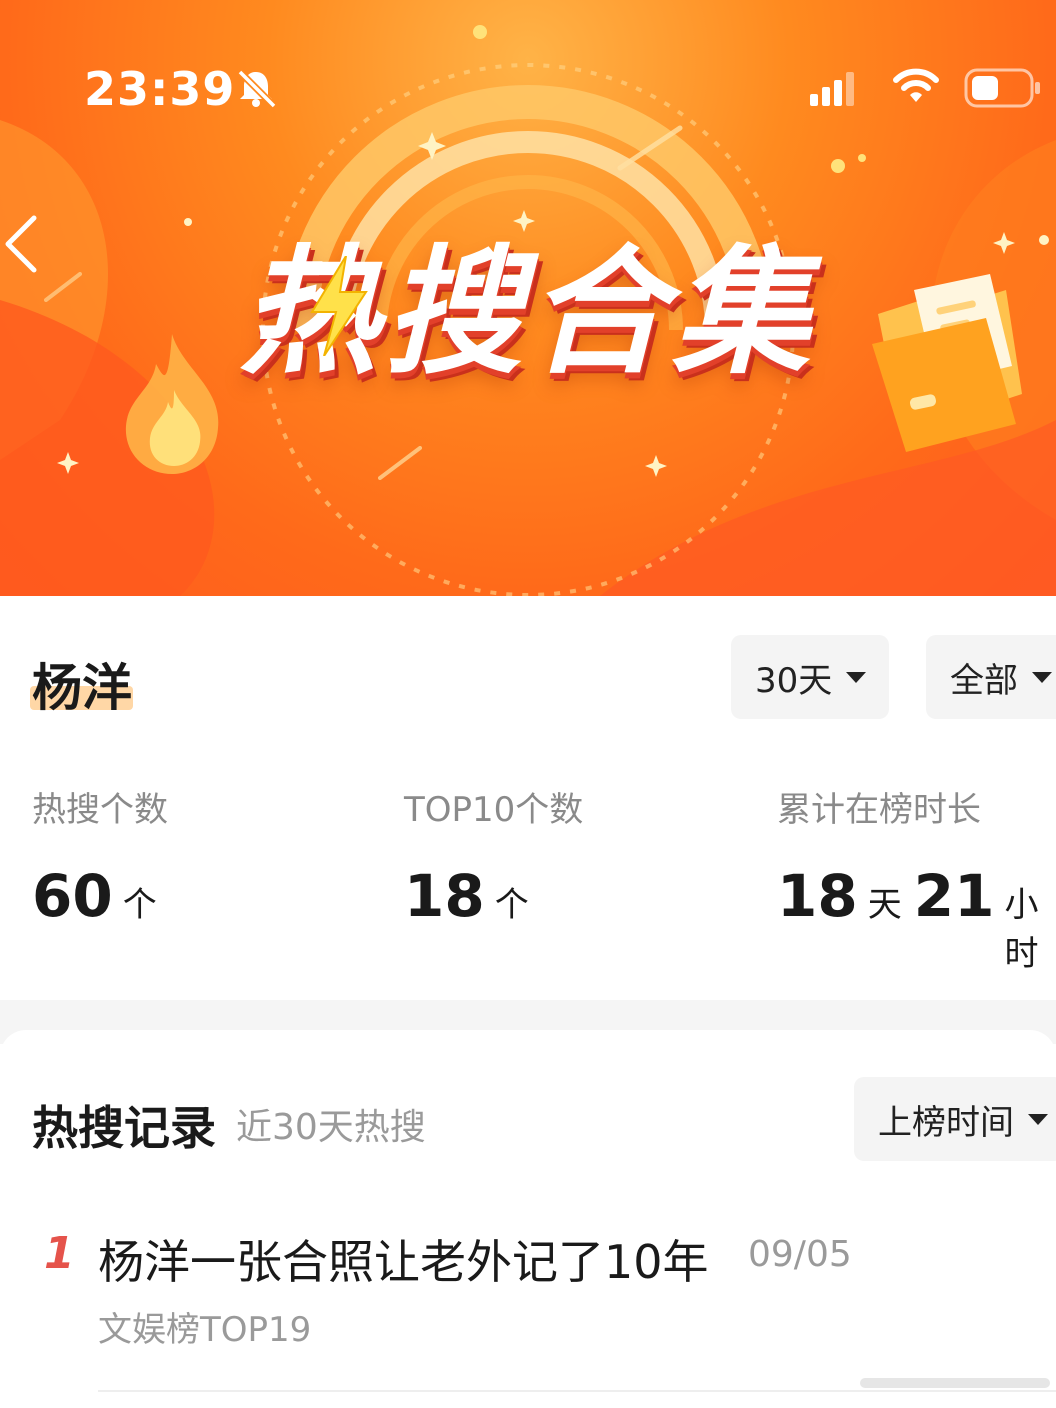  What do you see at coordinates (916, 85) in the screenshot?
I see `wifi-icon` at bounding box center [916, 85].